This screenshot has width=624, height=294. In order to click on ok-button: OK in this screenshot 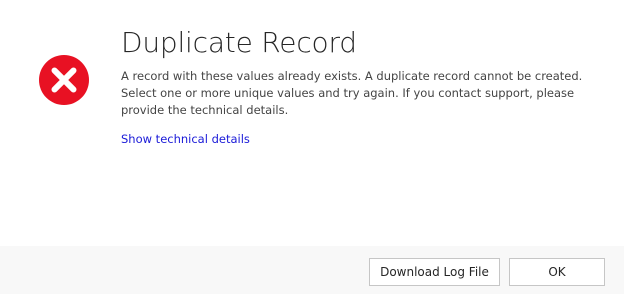, I will do `click(557, 272)`.